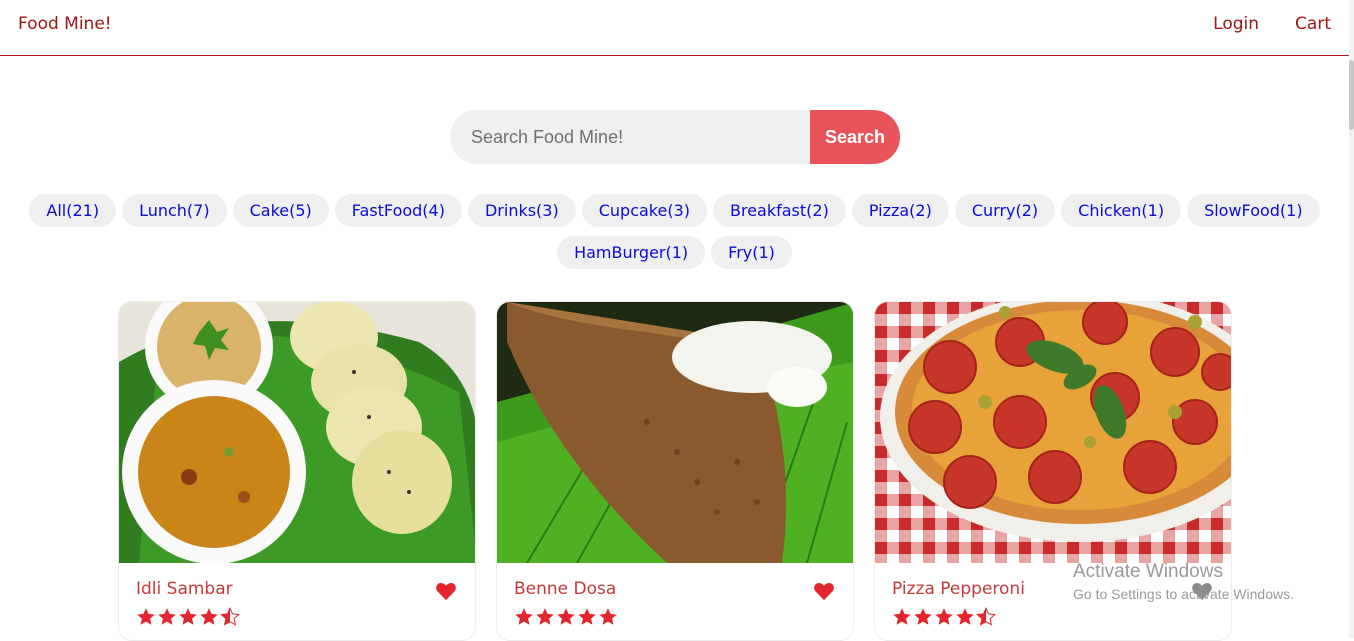  Describe the element at coordinates (751, 252) in the screenshot. I see `tag-chip: Fry(1)` at that location.